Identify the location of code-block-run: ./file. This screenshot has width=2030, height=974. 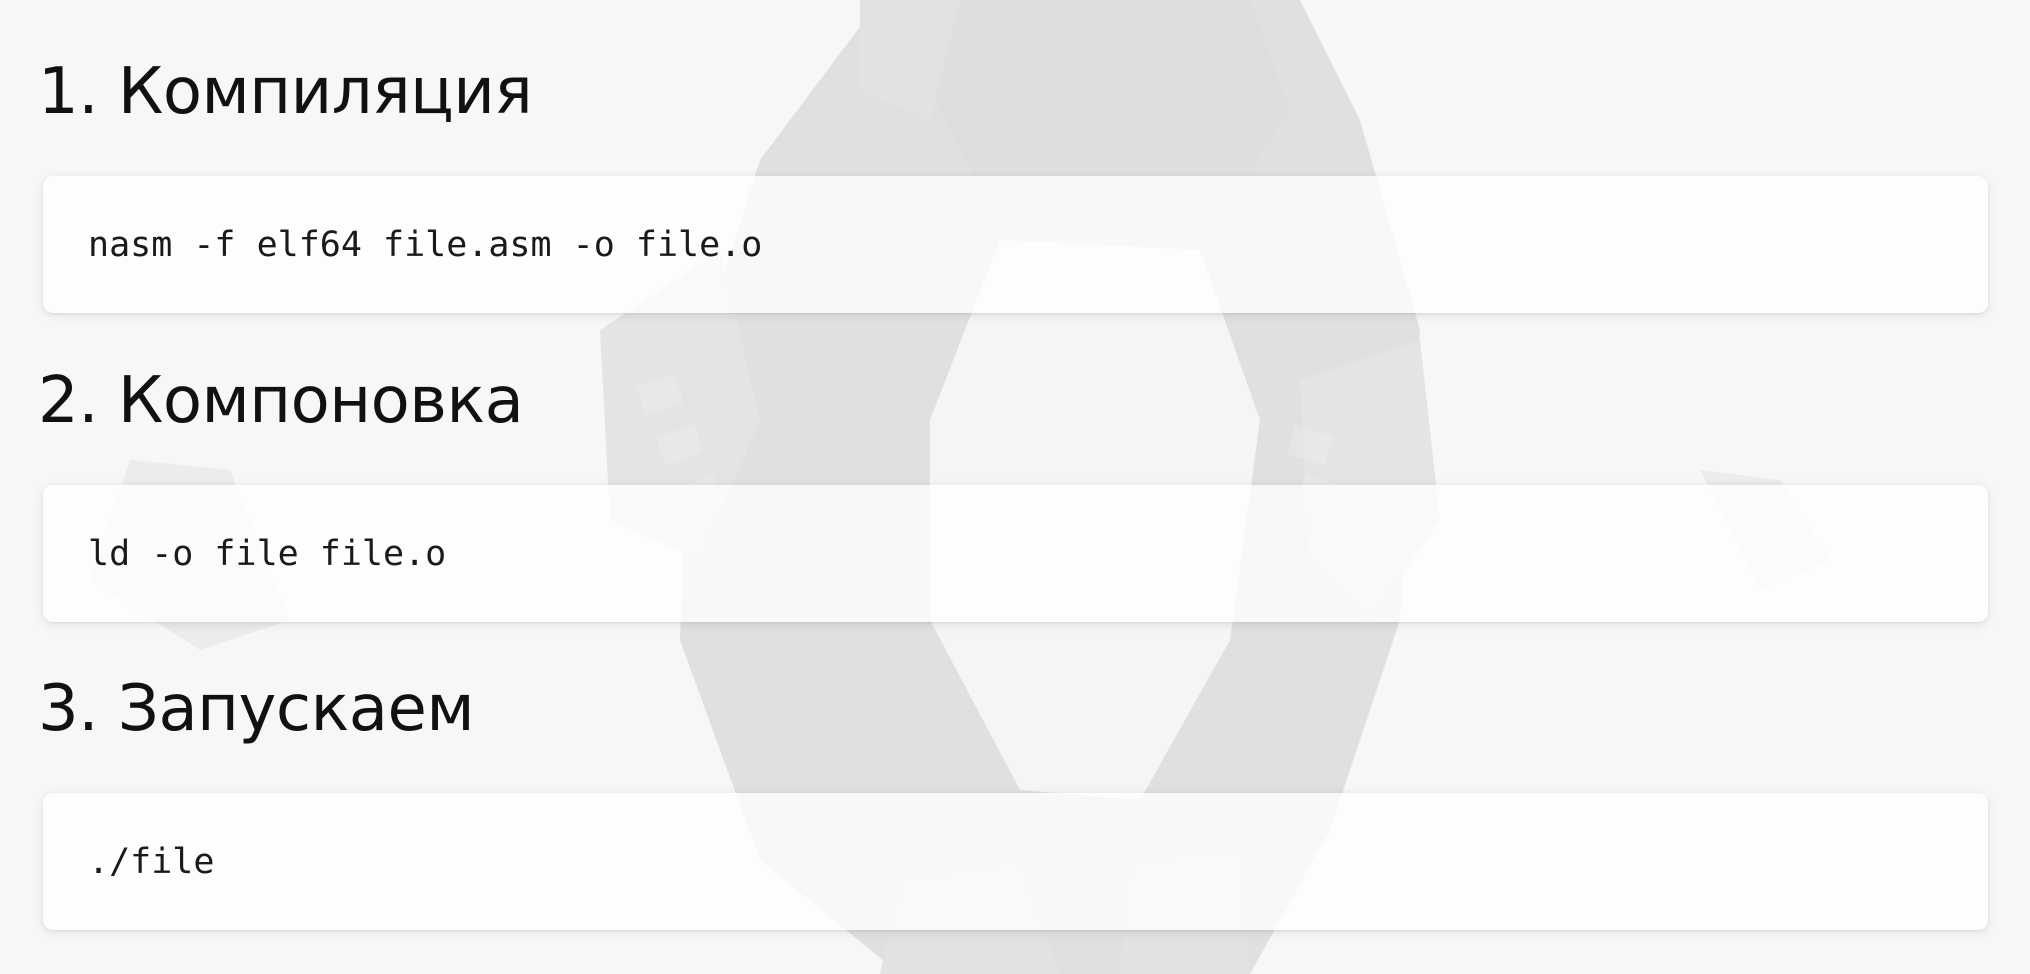
(1015, 861).